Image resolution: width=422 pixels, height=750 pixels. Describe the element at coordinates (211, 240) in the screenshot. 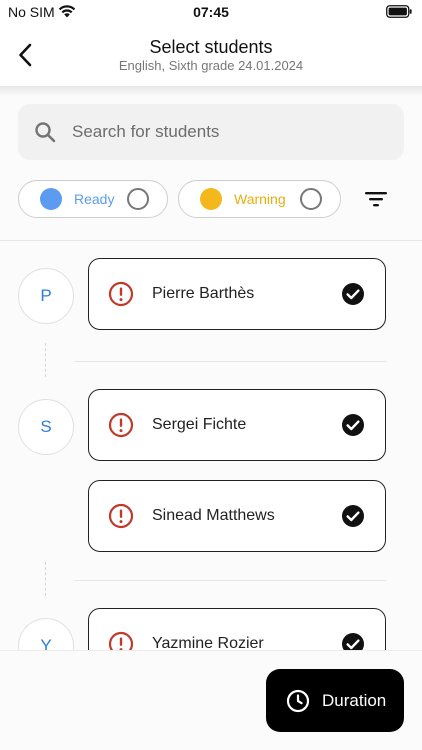

I see `section-divider` at that location.